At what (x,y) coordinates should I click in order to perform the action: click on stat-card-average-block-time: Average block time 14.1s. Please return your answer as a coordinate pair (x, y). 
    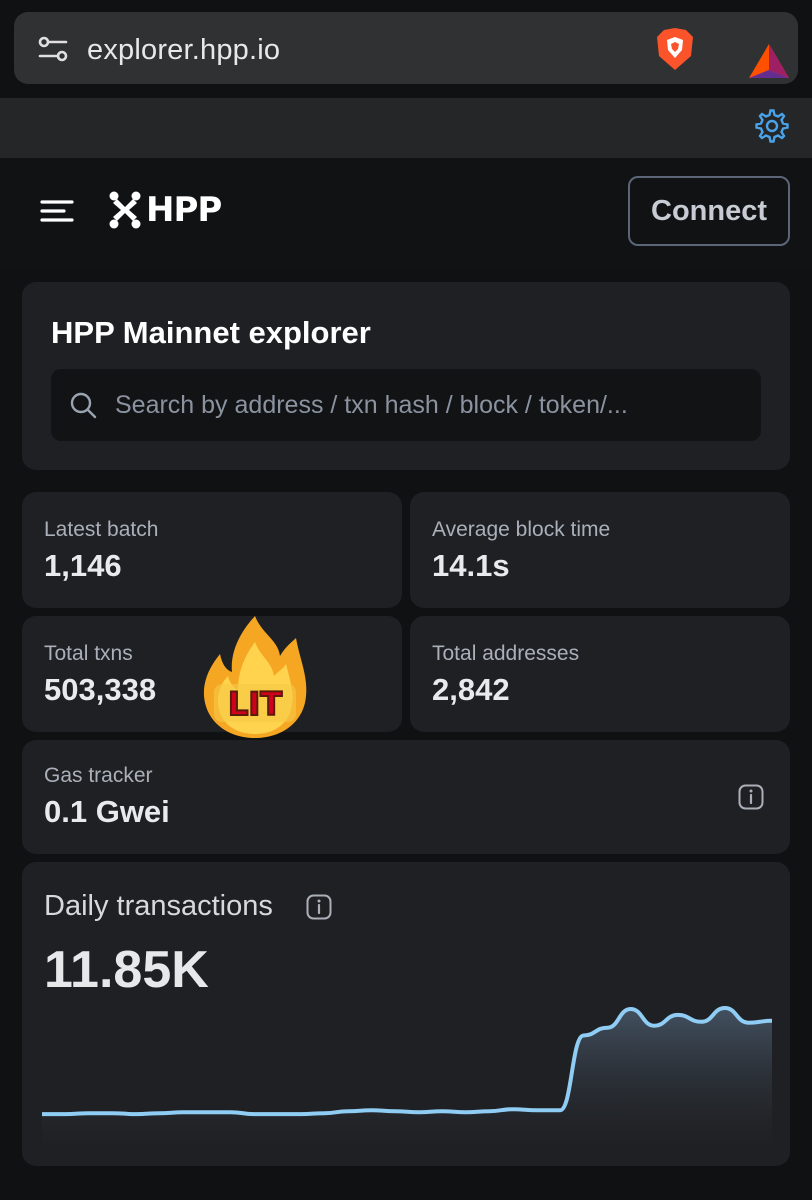
    Looking at the image, I should click on (600, 550).